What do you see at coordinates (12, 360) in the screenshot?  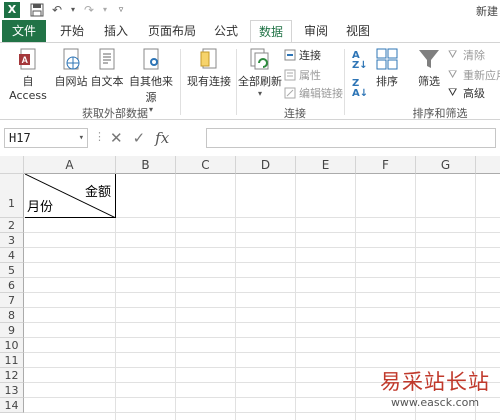 I see `row-header-11: 11` at bounding box center [12, 360].